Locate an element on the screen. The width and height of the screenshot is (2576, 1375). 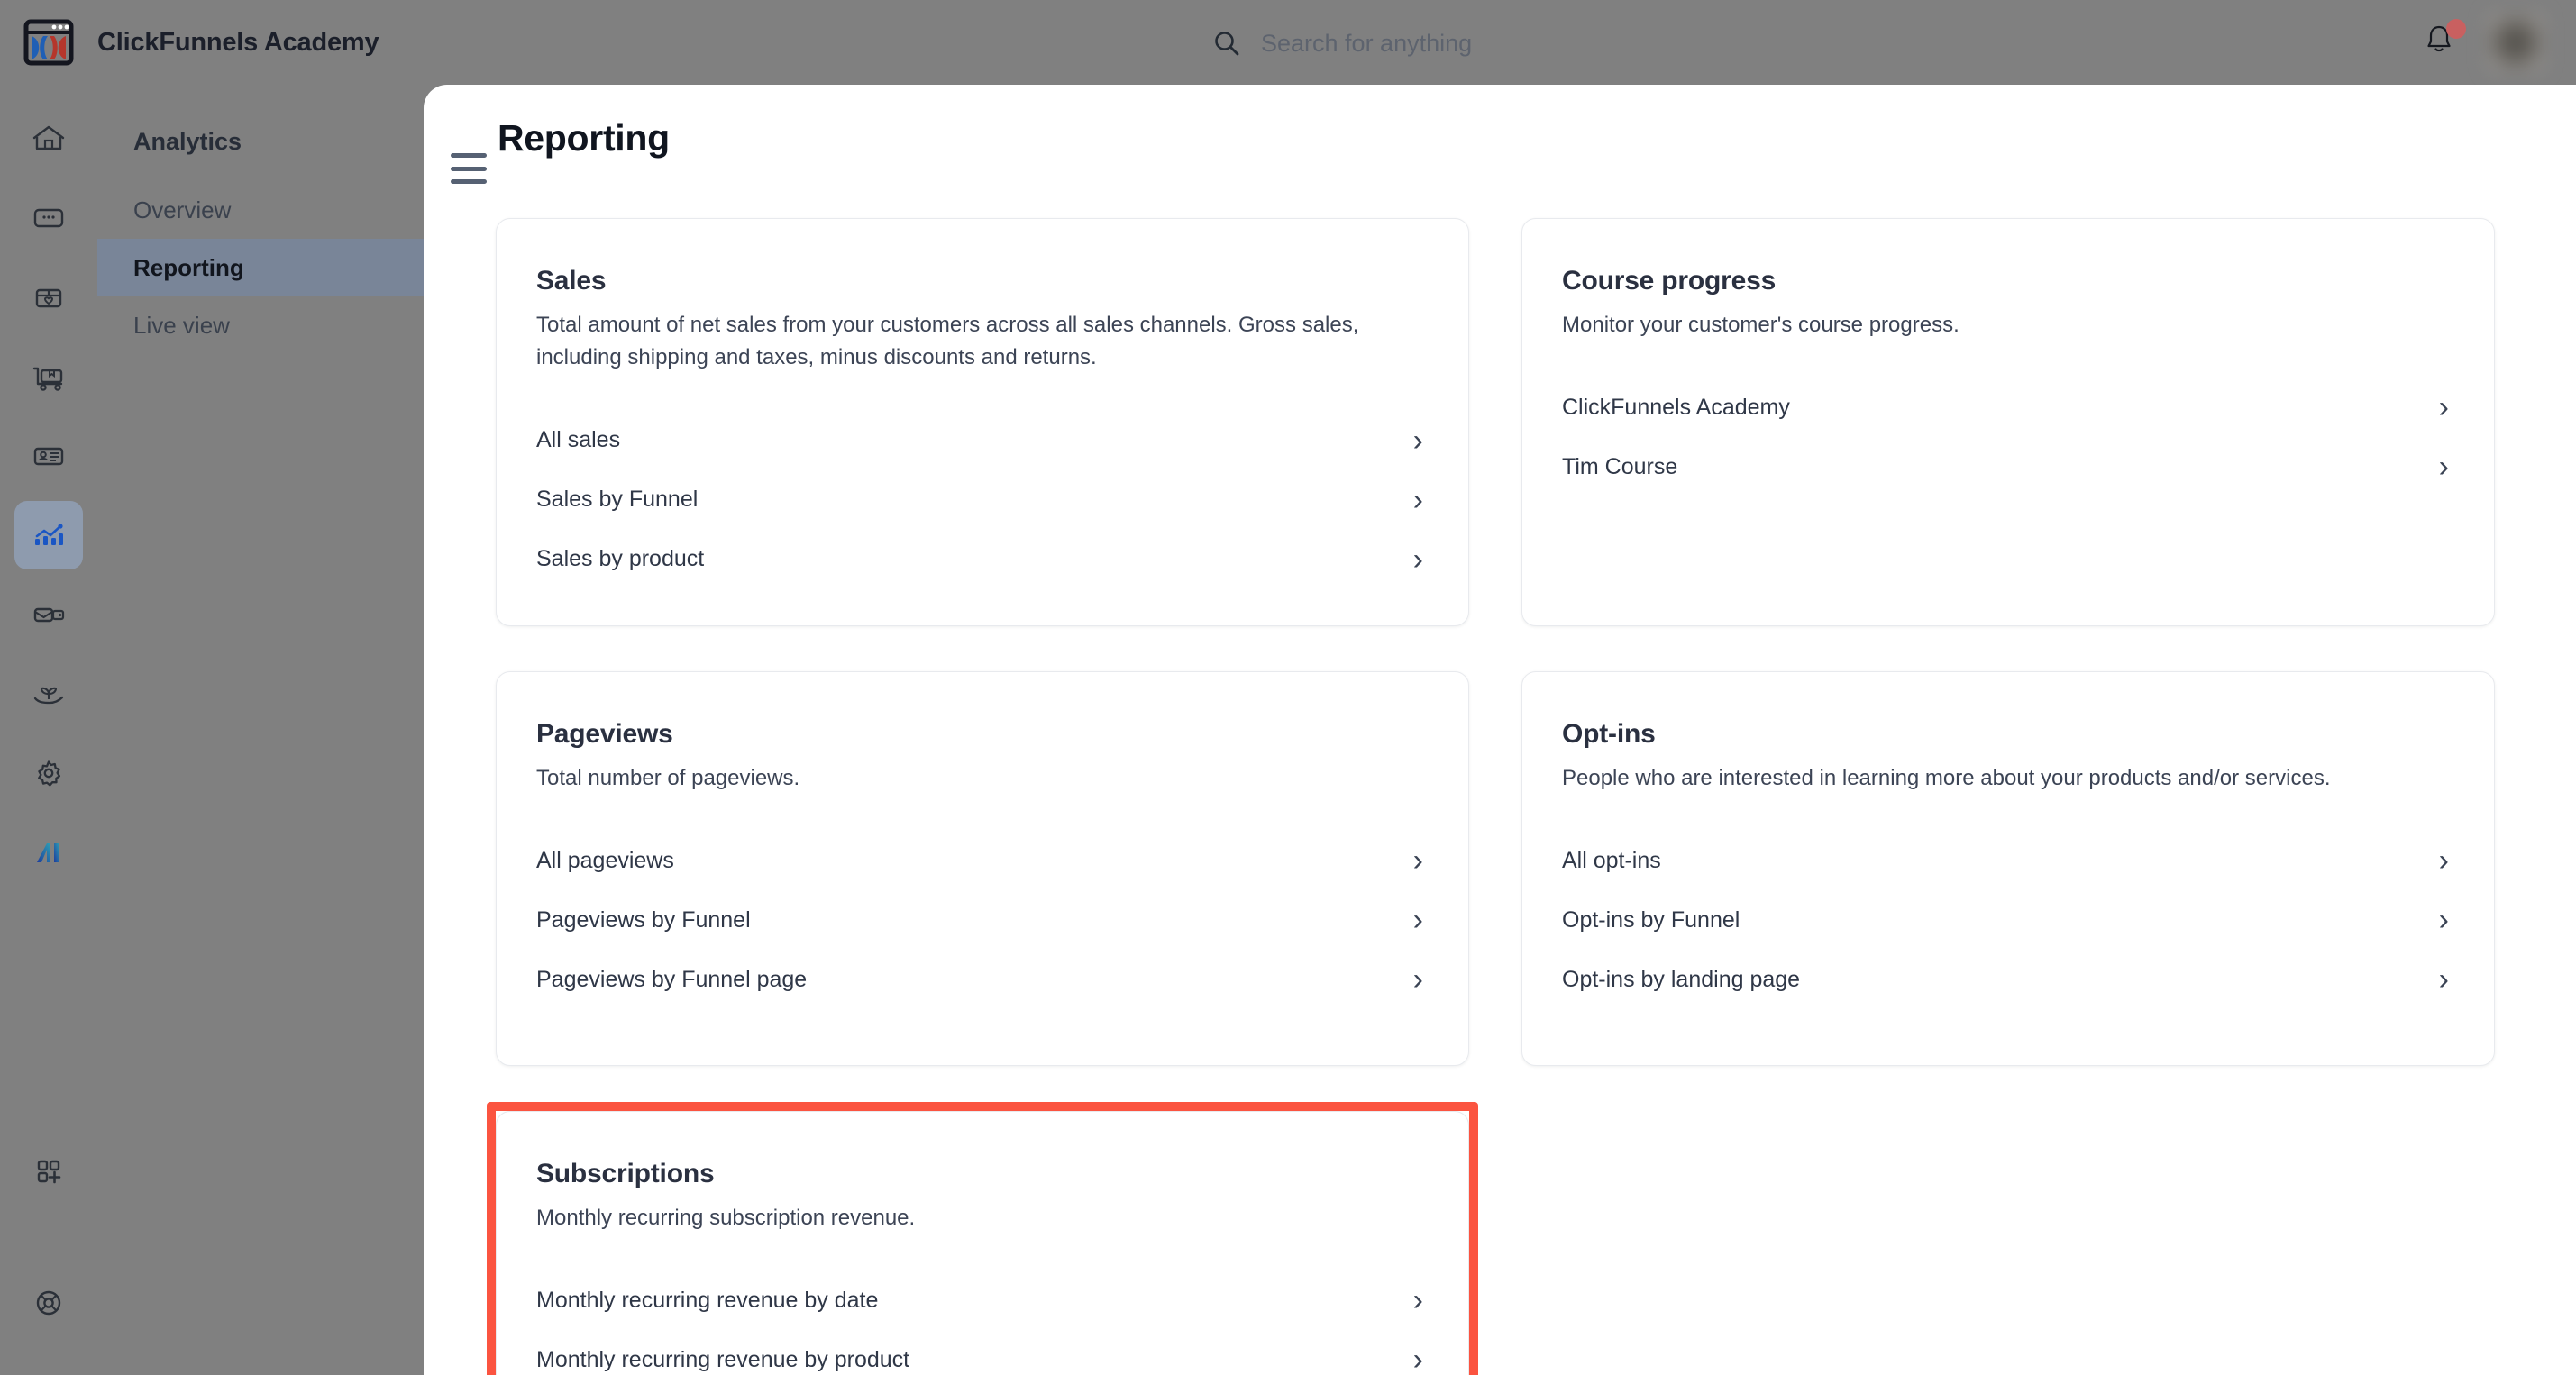
sidebar-item-growth is located at coordinates (48, 694).